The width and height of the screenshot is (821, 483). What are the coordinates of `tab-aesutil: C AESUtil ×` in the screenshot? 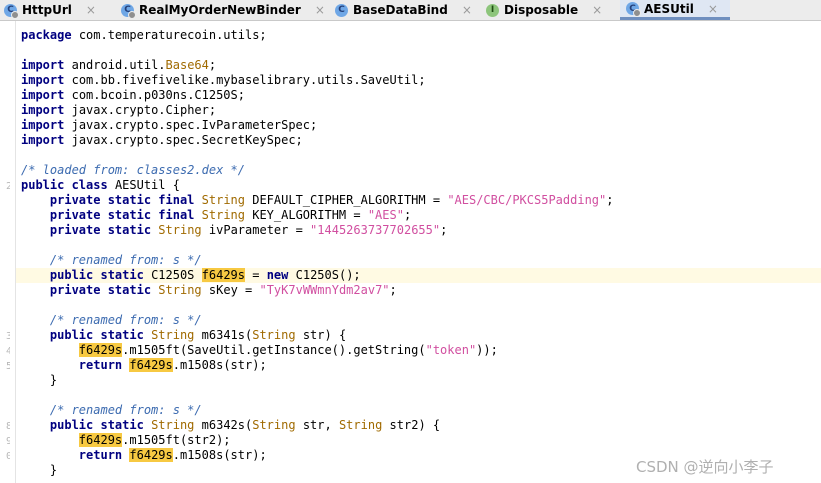 It's located at (675, 10).